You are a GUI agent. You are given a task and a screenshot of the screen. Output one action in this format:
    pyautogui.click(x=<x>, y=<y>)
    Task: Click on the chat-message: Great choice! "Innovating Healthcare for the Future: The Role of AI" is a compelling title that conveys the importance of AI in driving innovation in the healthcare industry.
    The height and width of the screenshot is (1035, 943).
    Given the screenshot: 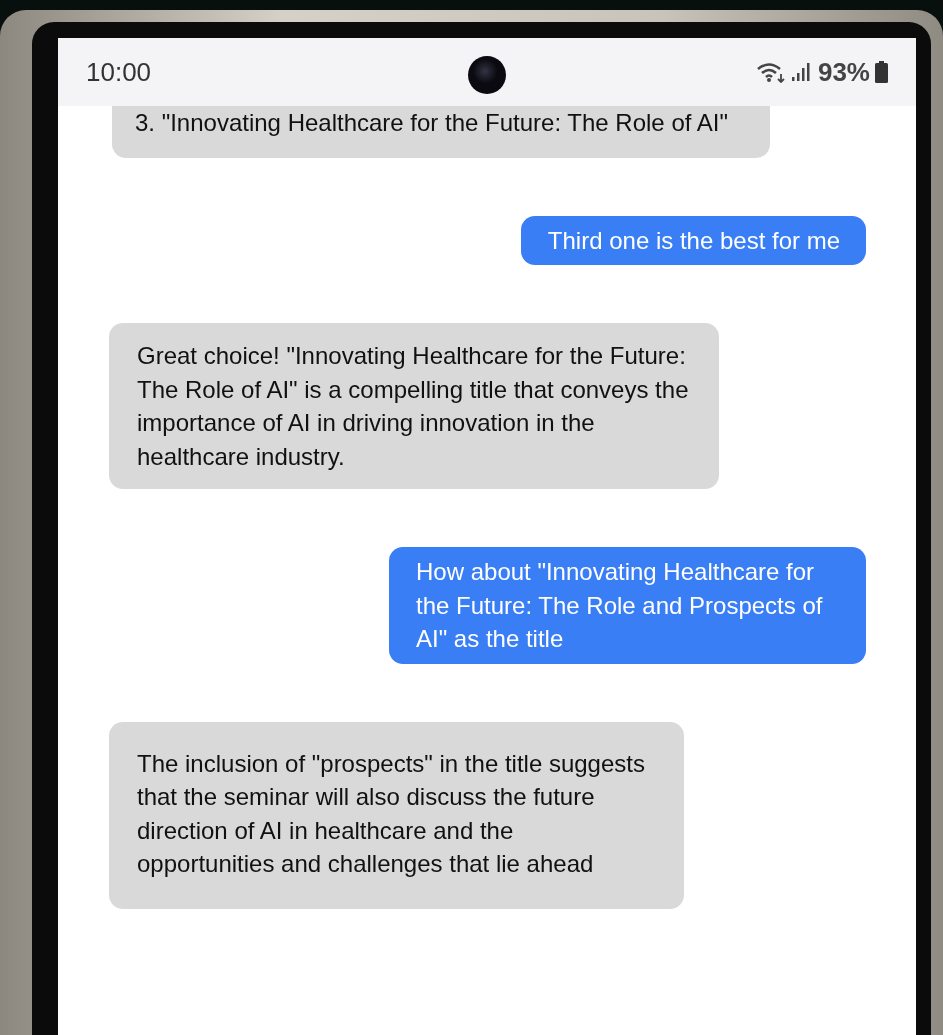 What is the action you would take?
    pyautogui.click(x=414, y=406)
    